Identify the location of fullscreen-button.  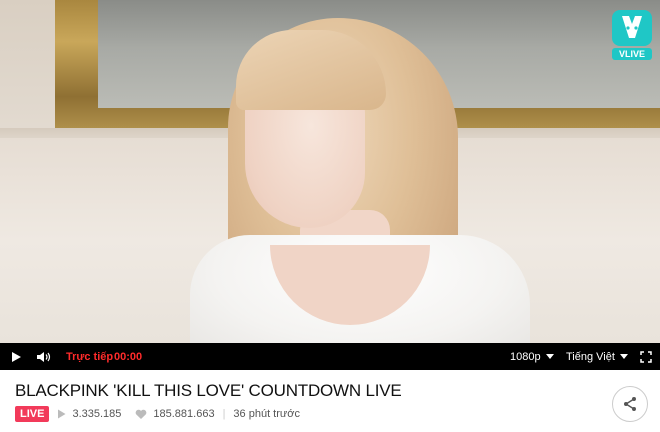
(646, 356).